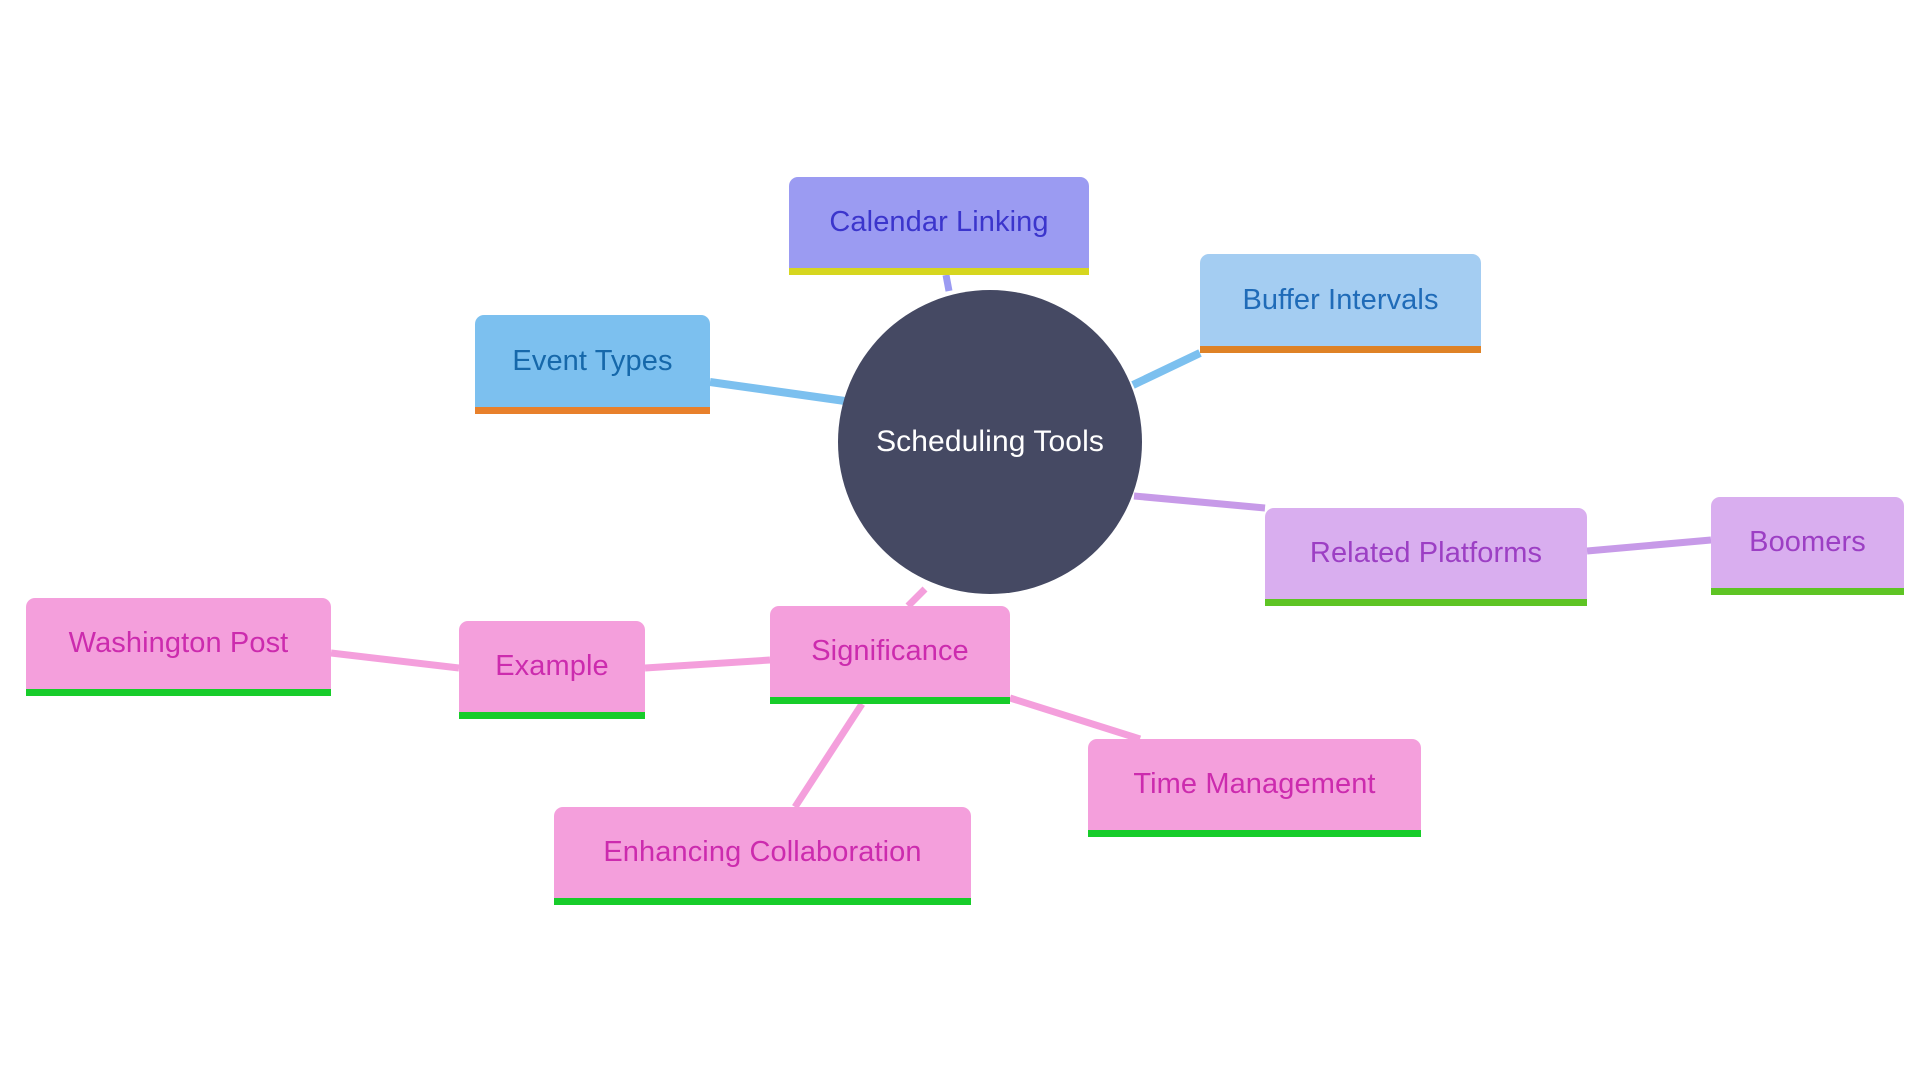  I want to click on node-label-root: Scheduling Tools, so click(990, 441).